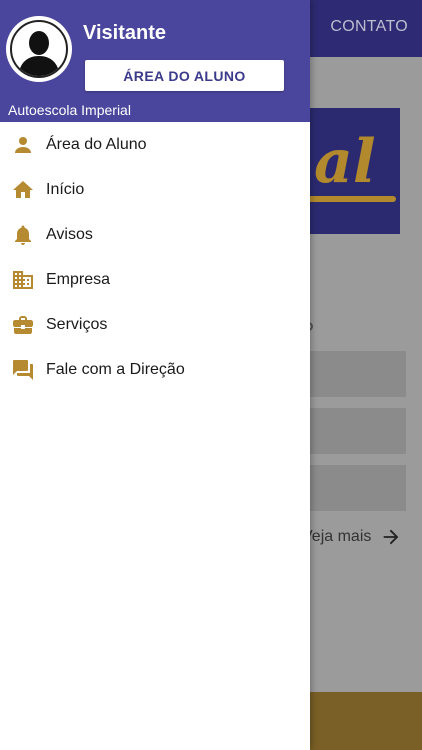  I want to click on user-name: Visitante, so click(124, 33).